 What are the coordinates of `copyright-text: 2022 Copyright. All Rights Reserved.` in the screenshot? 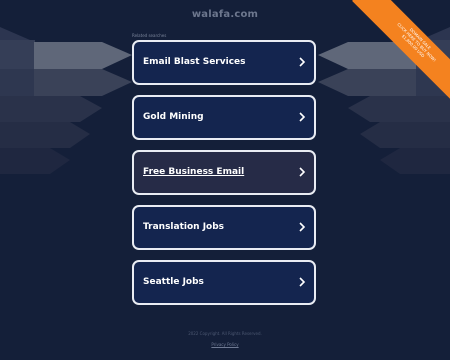 It's located at (225, 333).